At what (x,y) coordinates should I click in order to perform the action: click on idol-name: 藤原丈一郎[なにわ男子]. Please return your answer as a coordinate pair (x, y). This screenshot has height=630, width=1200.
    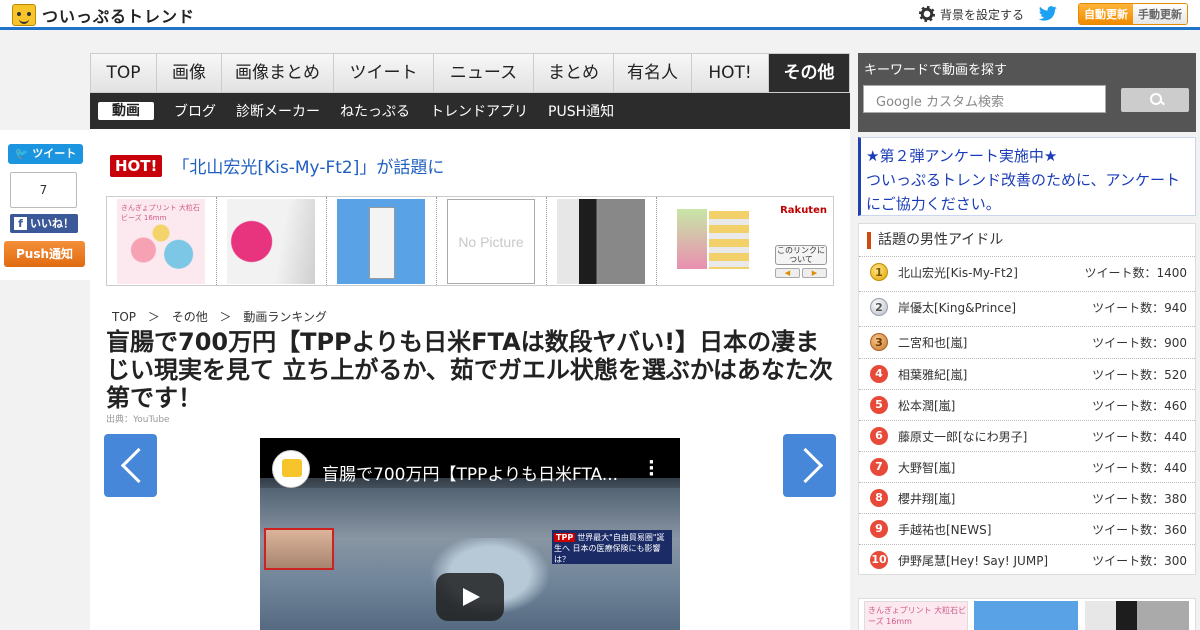
    Looking at the image, I should click on (995, 436).